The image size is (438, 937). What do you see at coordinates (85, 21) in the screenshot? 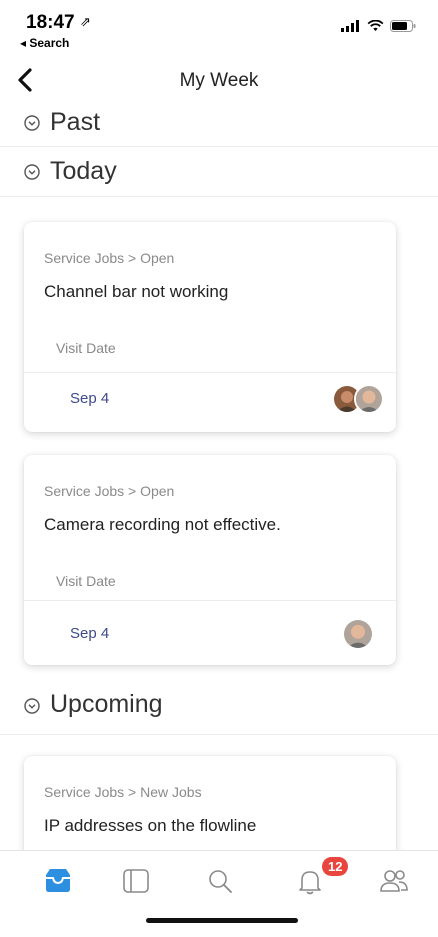
I see `location-icon: ⇗` at bounding box center [85, 21].